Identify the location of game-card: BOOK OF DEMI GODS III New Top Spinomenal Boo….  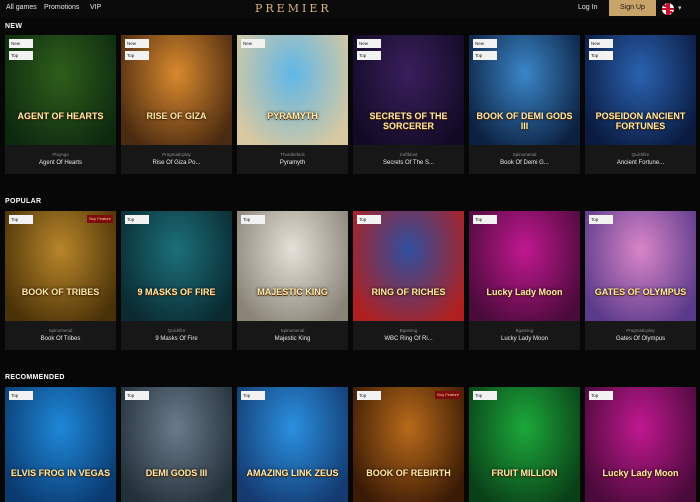
(524, 104).